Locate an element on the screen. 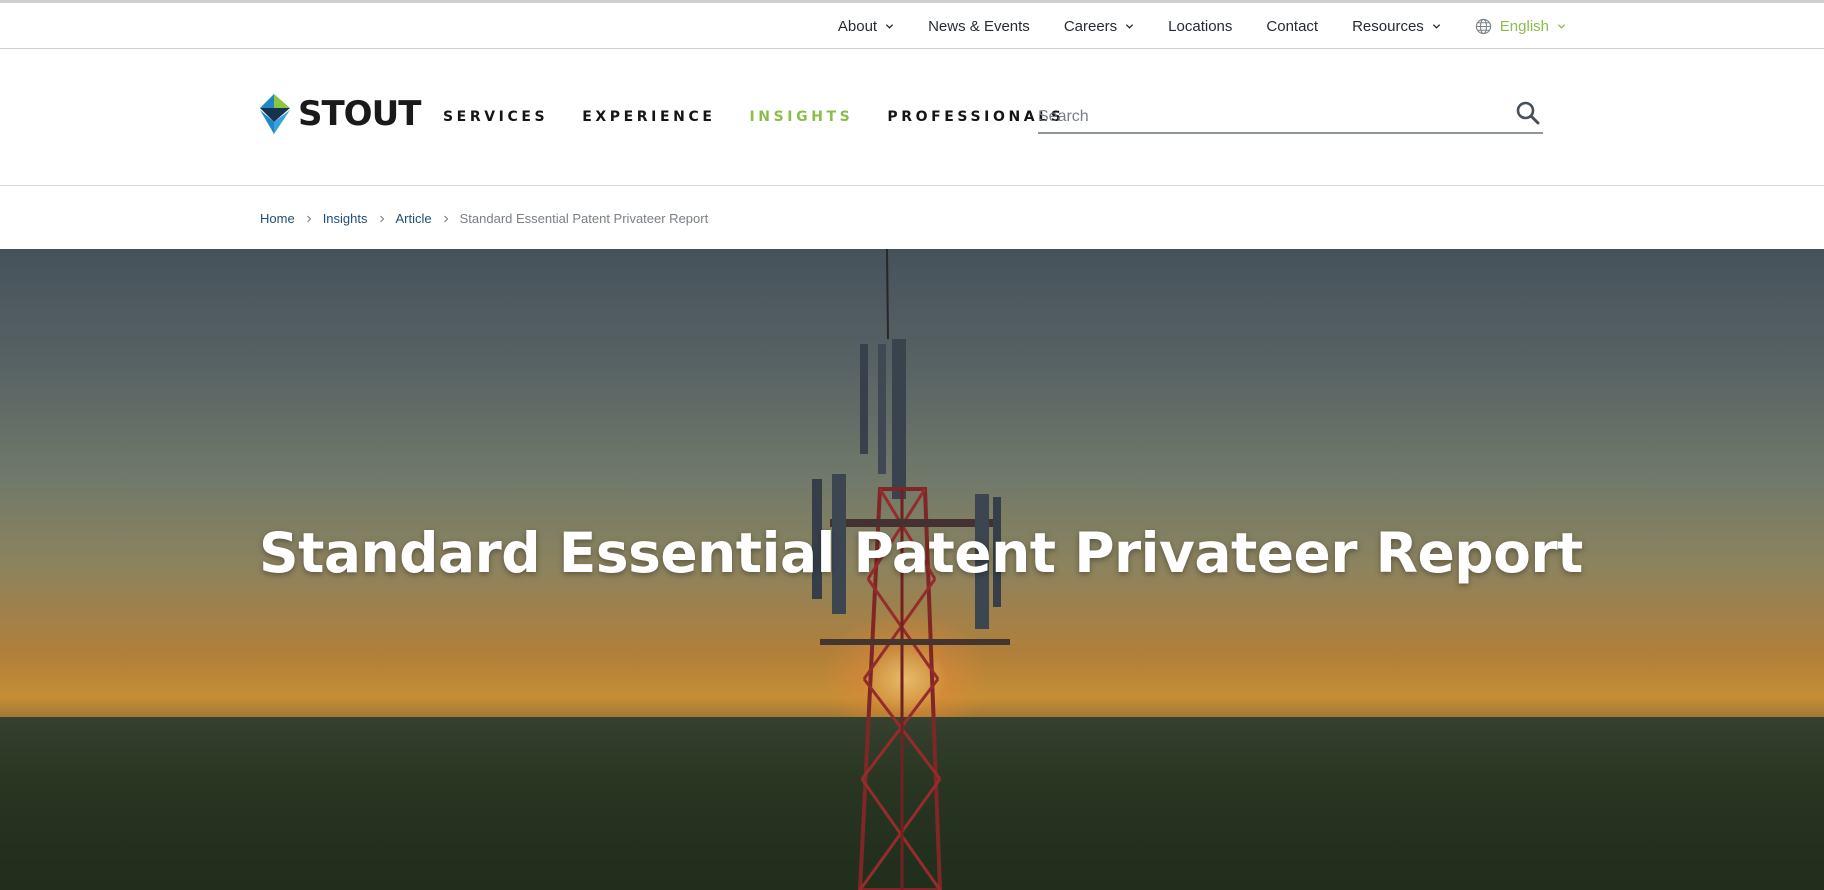 Image resolution: width=1824 pixels, height=890 pixels. stout-logo: STOUT is located at coordinates (340, 114).